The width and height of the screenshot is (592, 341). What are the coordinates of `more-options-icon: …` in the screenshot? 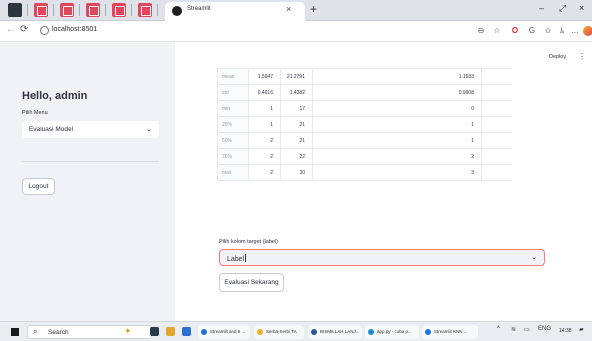 It's located at (575, 31).